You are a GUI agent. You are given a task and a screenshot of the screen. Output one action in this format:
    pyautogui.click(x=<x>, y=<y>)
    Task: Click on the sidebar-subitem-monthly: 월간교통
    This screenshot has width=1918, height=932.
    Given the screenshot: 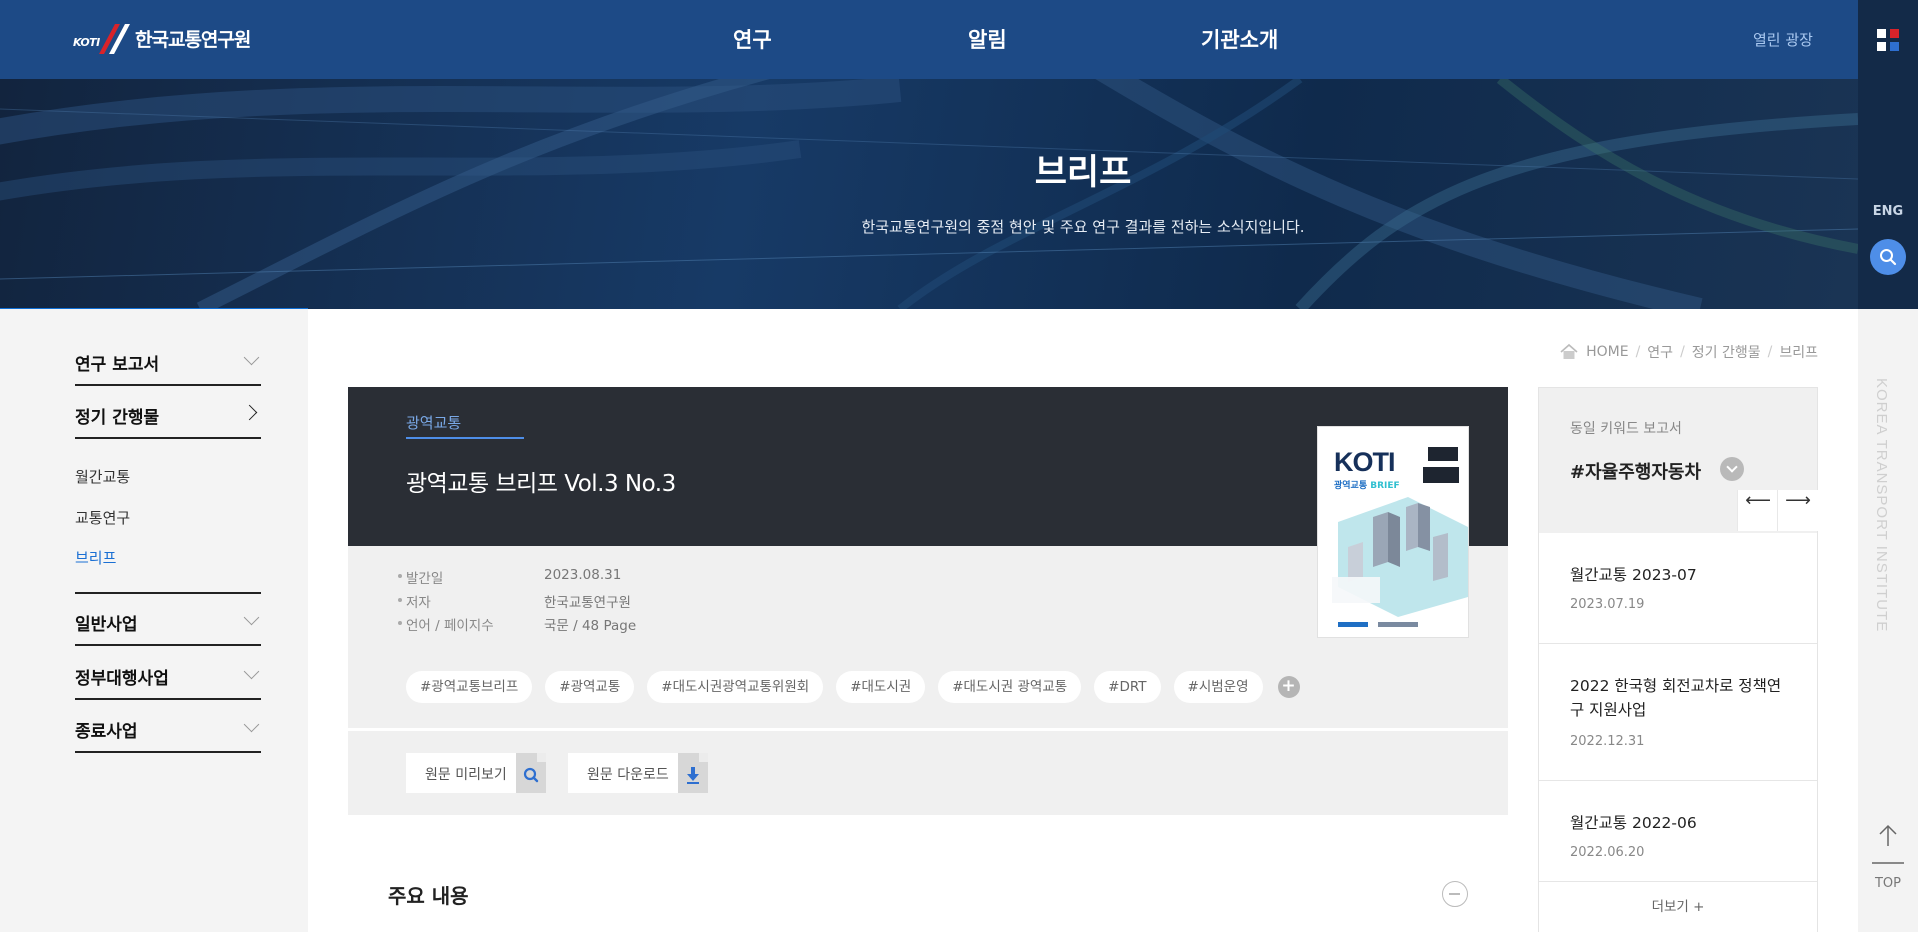 What is the action you would take?
    pyautogui.click(x=102, y=476)
    